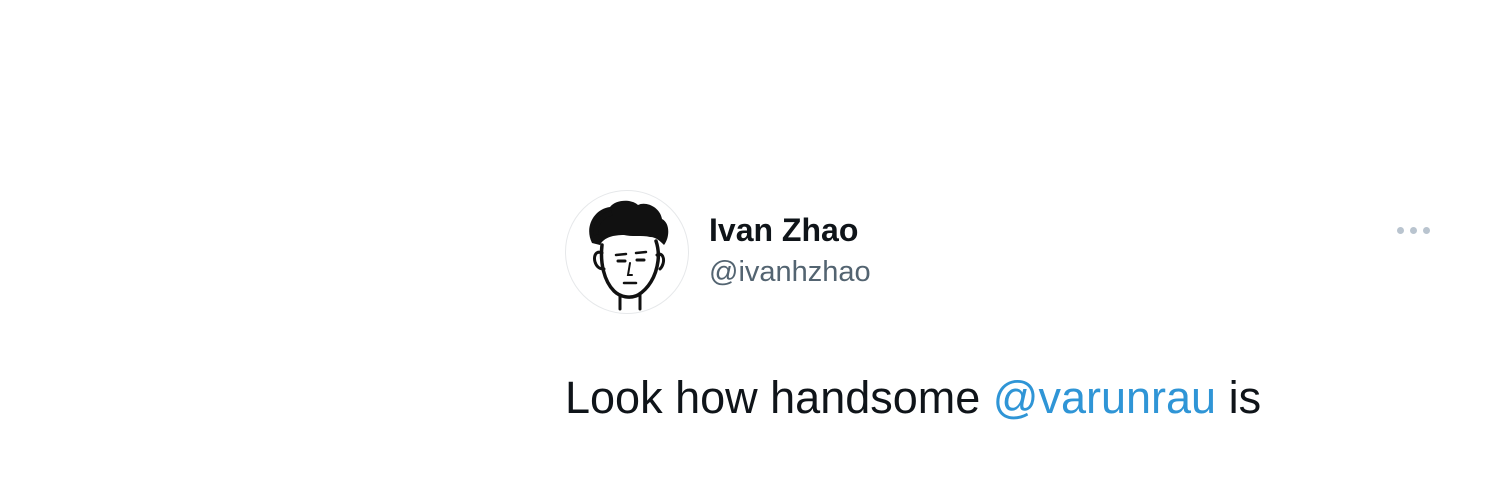  Describe the element at coordinates (790, 230) in the screenshot. I see `author-display-name: Ivan Zhao` at that location.